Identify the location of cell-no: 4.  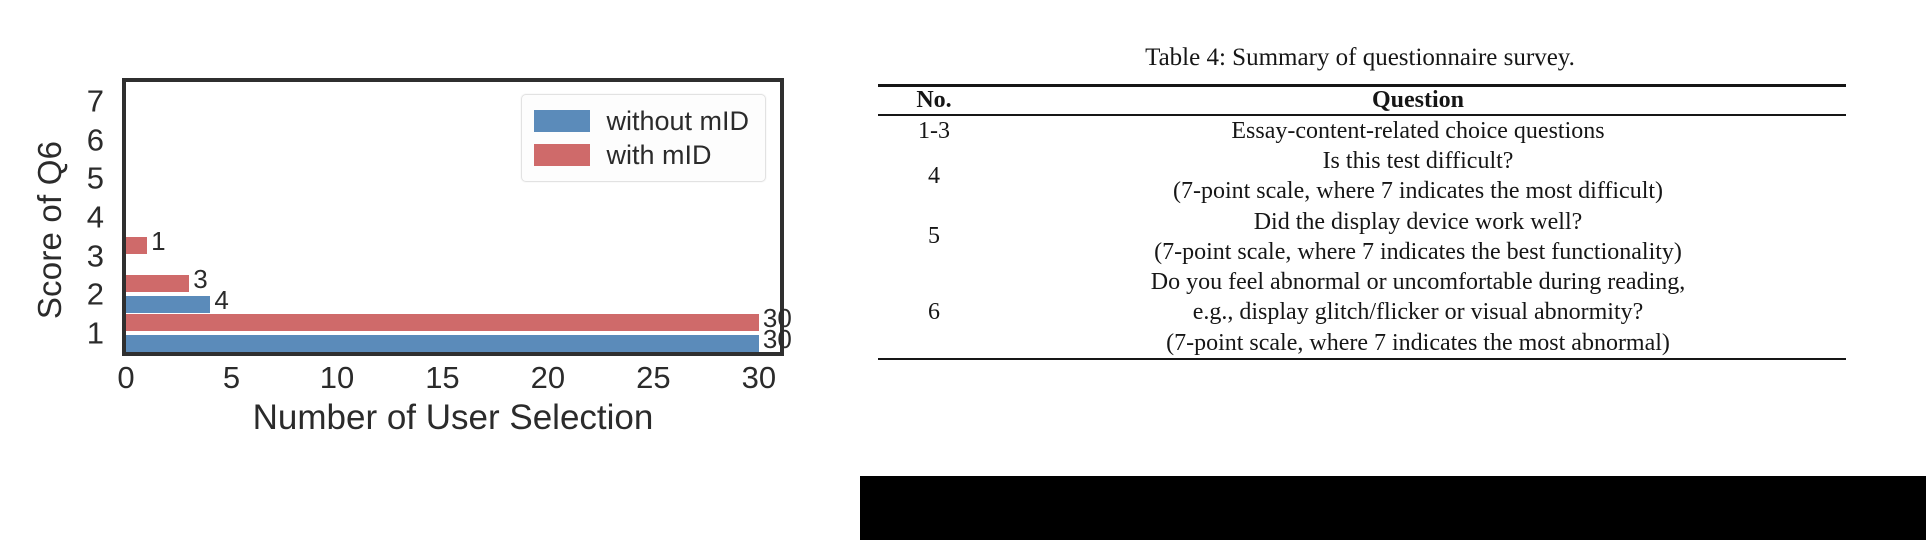
(934, 175).